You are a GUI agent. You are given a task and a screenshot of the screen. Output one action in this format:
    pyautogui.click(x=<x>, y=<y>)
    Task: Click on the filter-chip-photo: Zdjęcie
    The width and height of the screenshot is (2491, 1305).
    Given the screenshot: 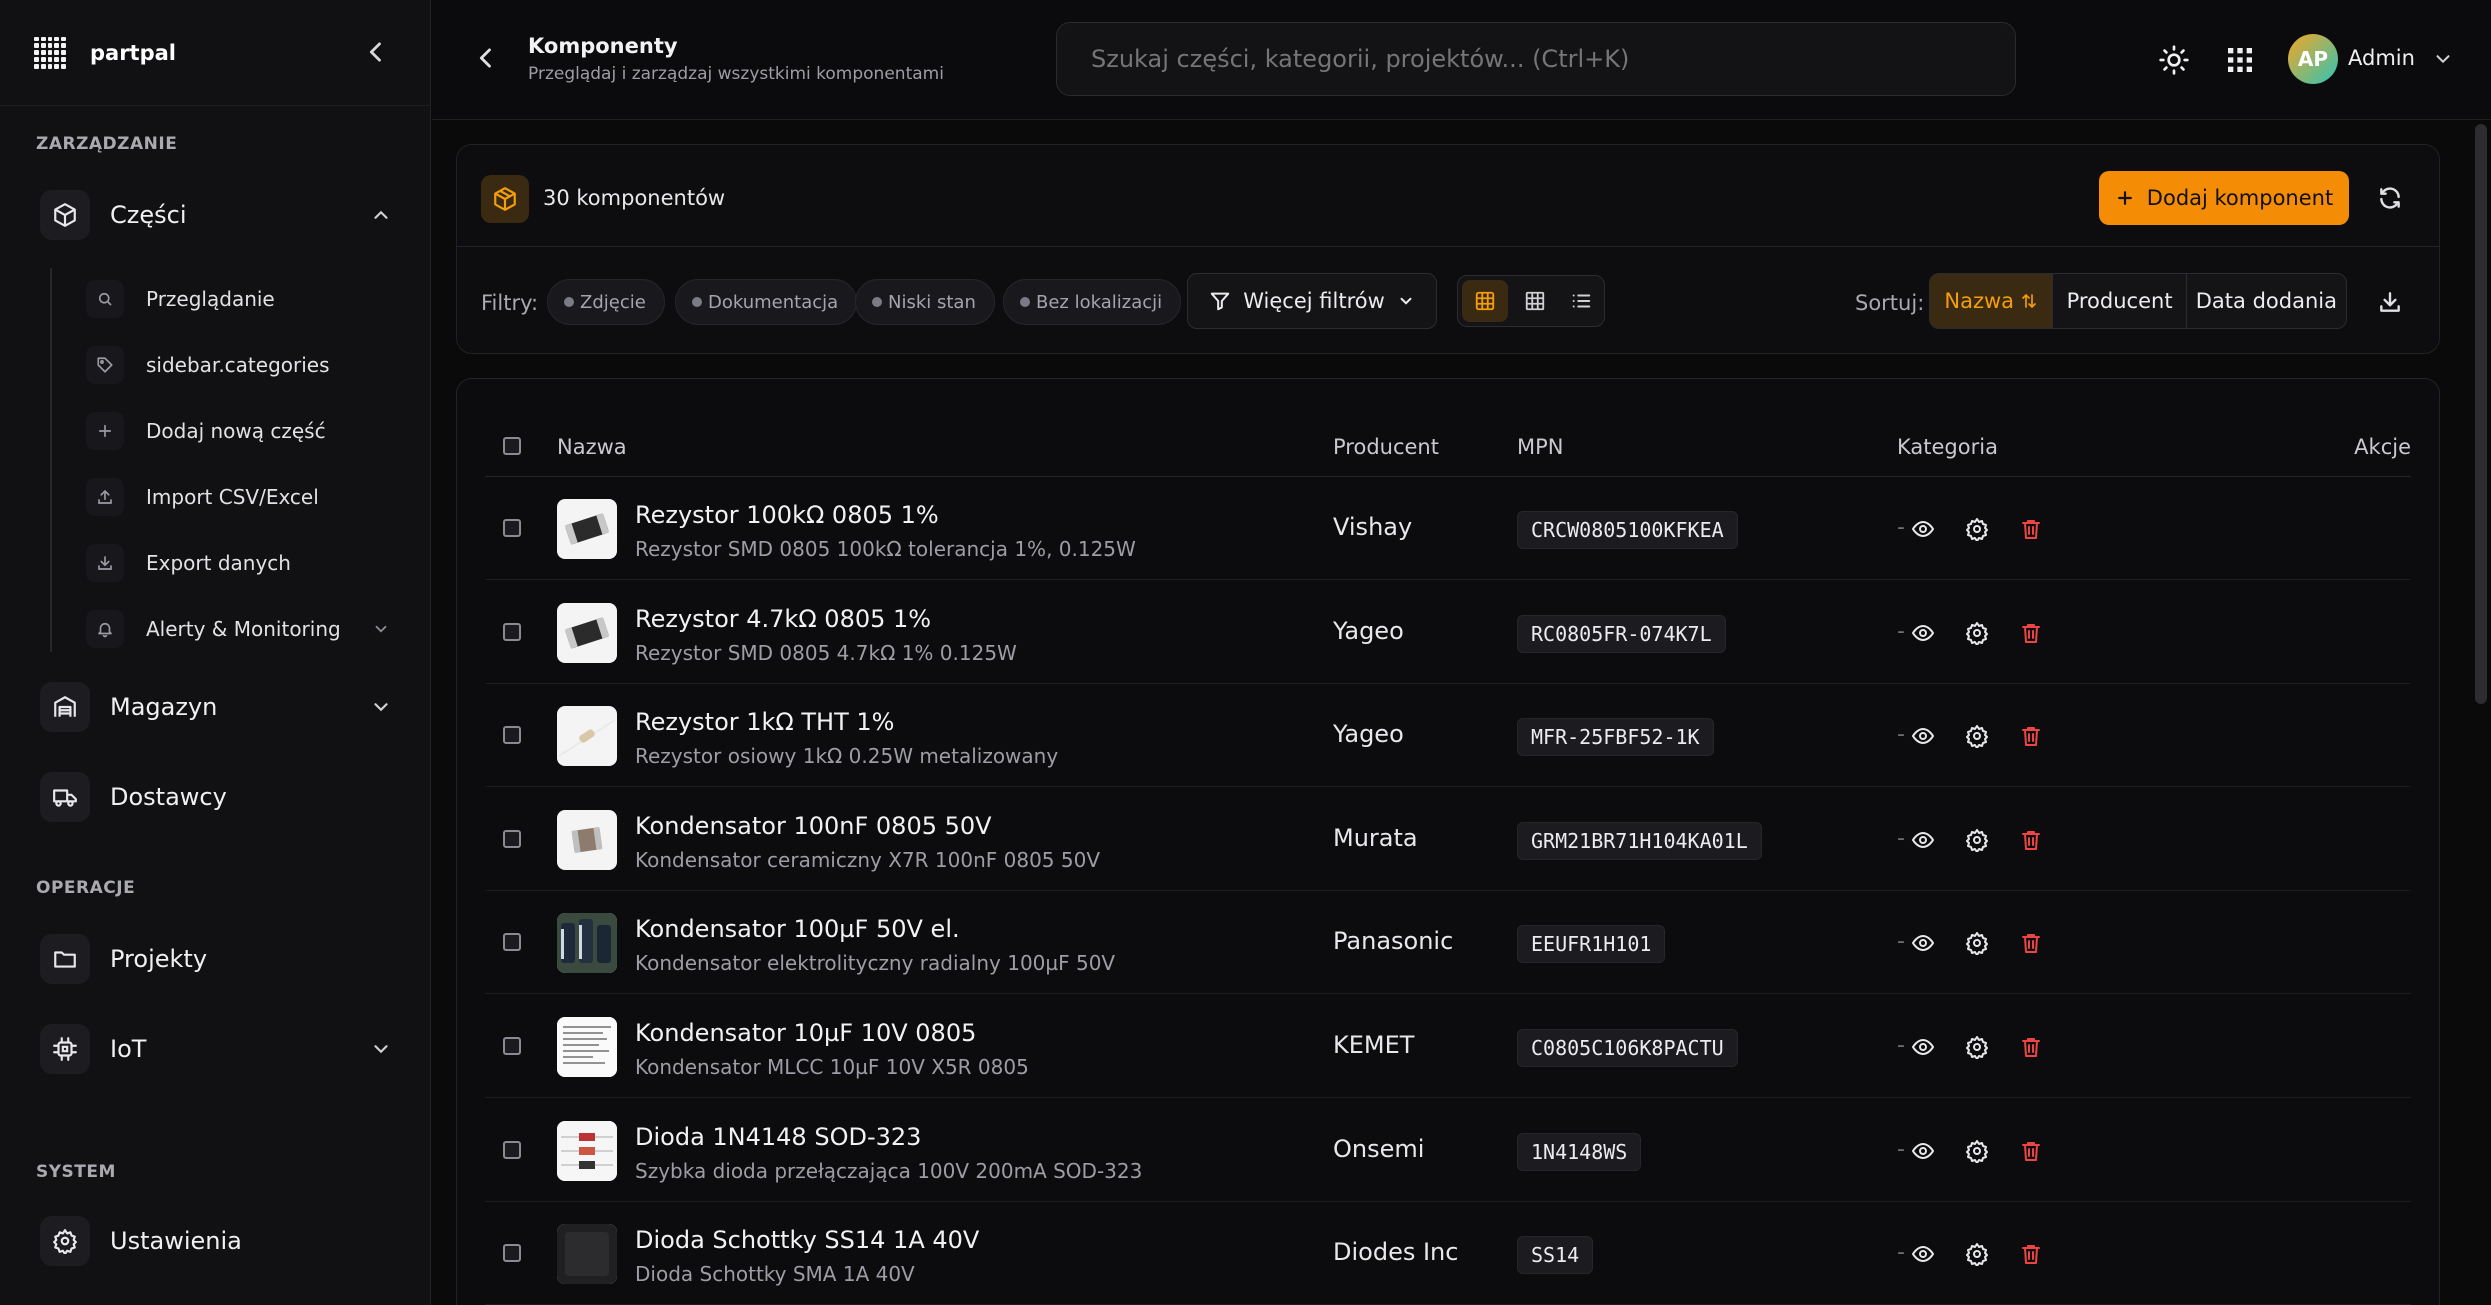 What is the action you would take?
    pyautogui.click(x=606, y=302)
    